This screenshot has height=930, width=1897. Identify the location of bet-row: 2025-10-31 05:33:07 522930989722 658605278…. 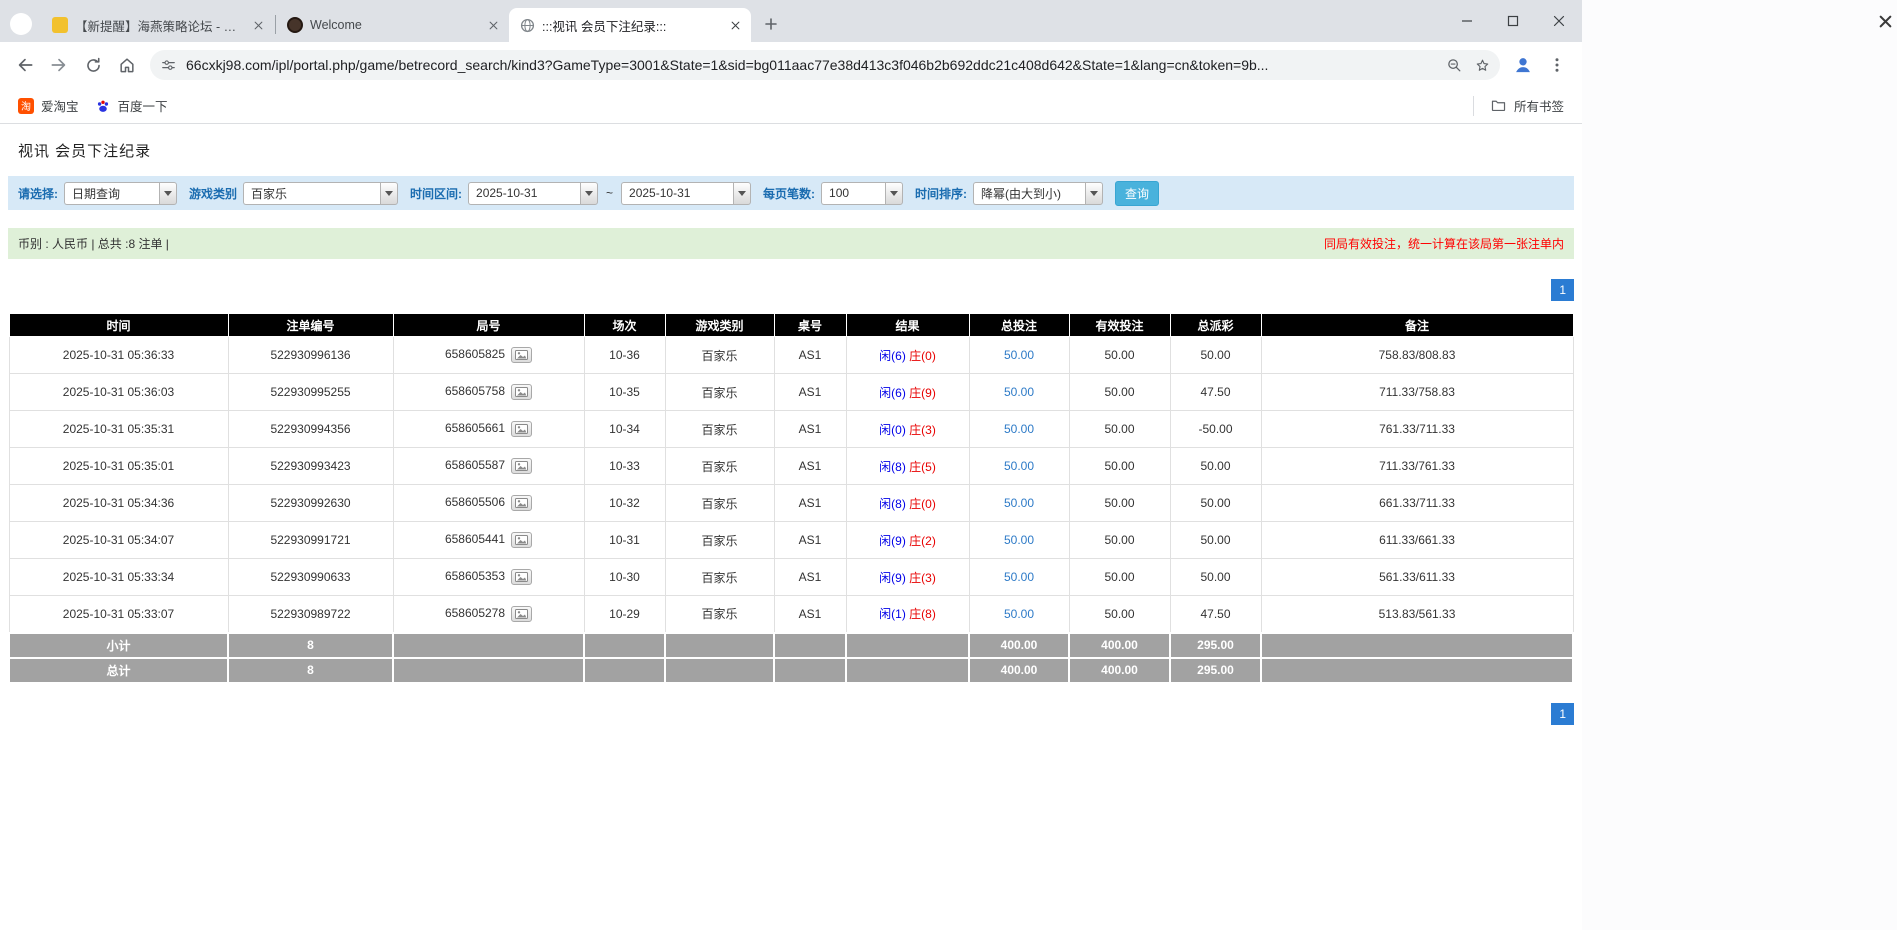
(791, 614).